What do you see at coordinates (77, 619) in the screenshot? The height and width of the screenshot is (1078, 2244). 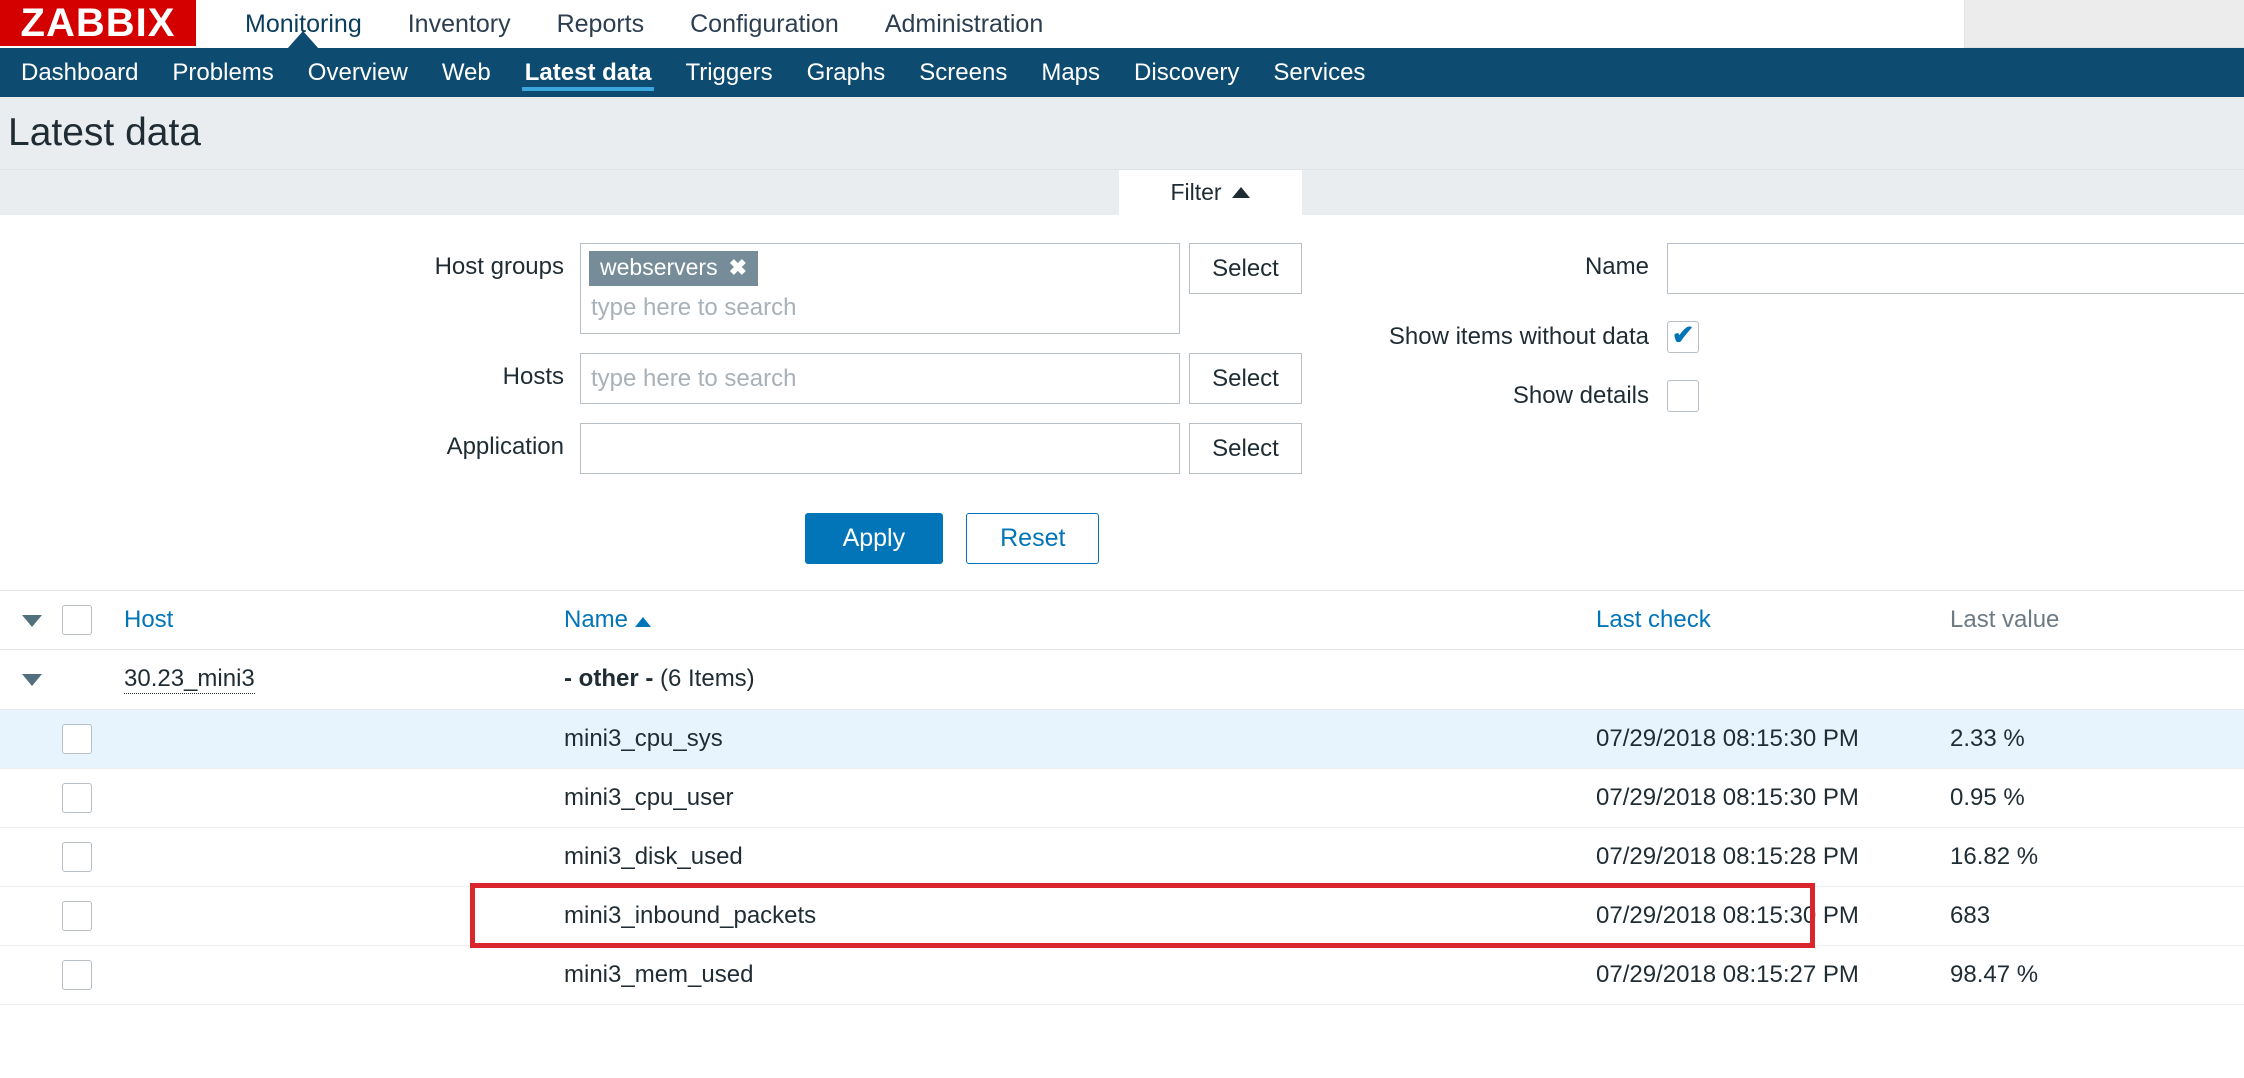 I see `select-all-checkbox` at bounding box center [77, 619].